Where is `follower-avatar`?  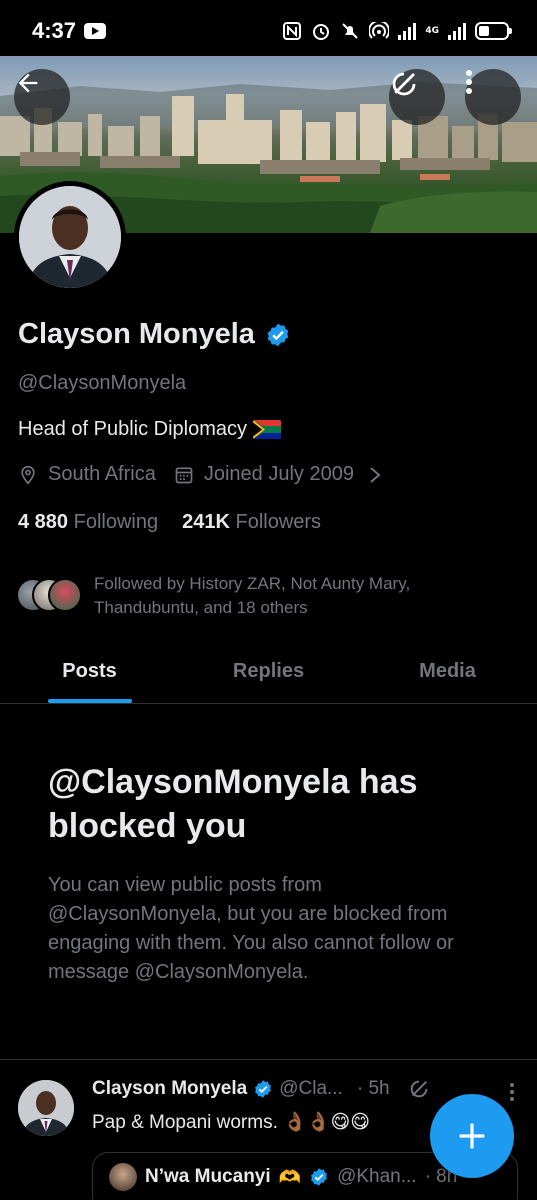
follower-avatar is located at coordinates (65, 595).